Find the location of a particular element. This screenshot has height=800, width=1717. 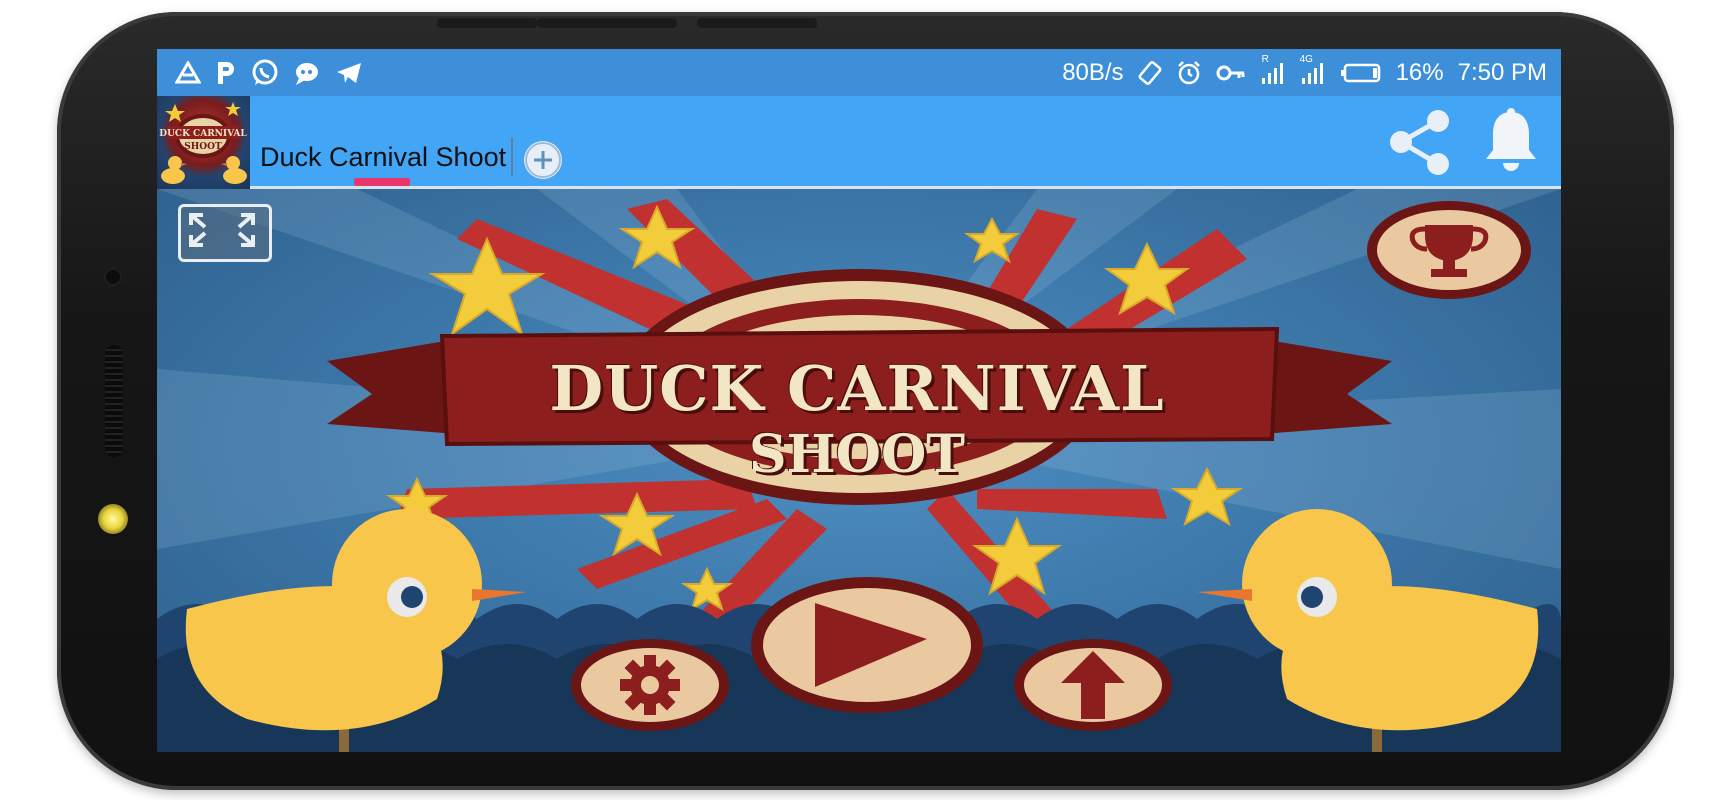

alarm-icon is located at coordinates (1189, 73).